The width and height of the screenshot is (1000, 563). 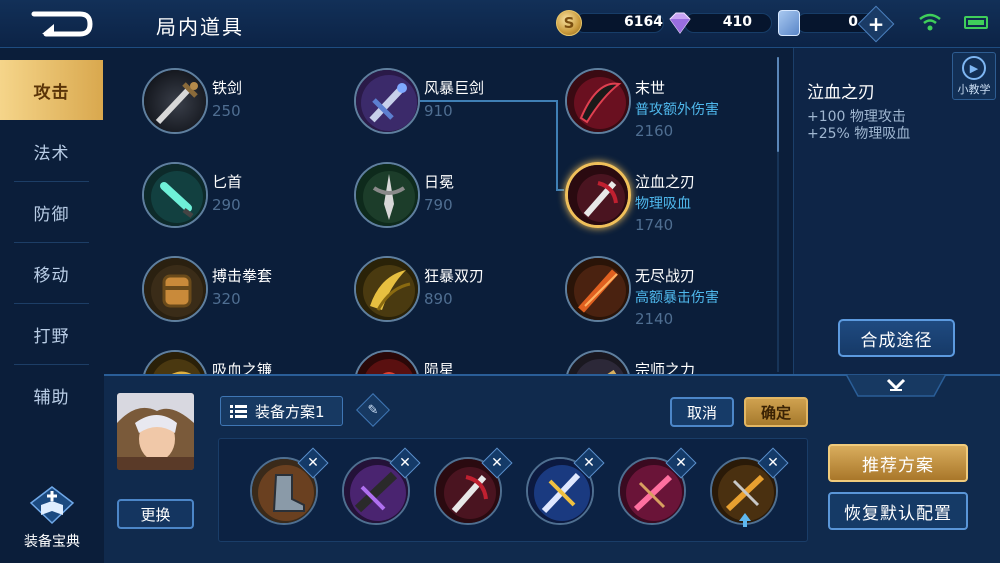 I want to click on upgrade-arrow-icon, so click(x=745, y=520).